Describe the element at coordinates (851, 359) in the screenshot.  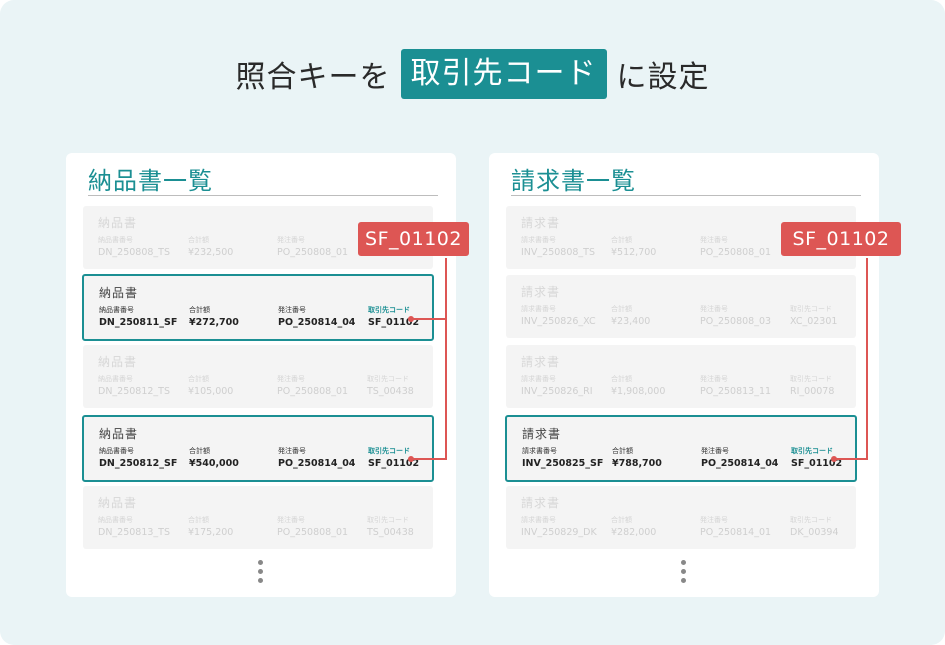
I see `connector-line-right` at that location.